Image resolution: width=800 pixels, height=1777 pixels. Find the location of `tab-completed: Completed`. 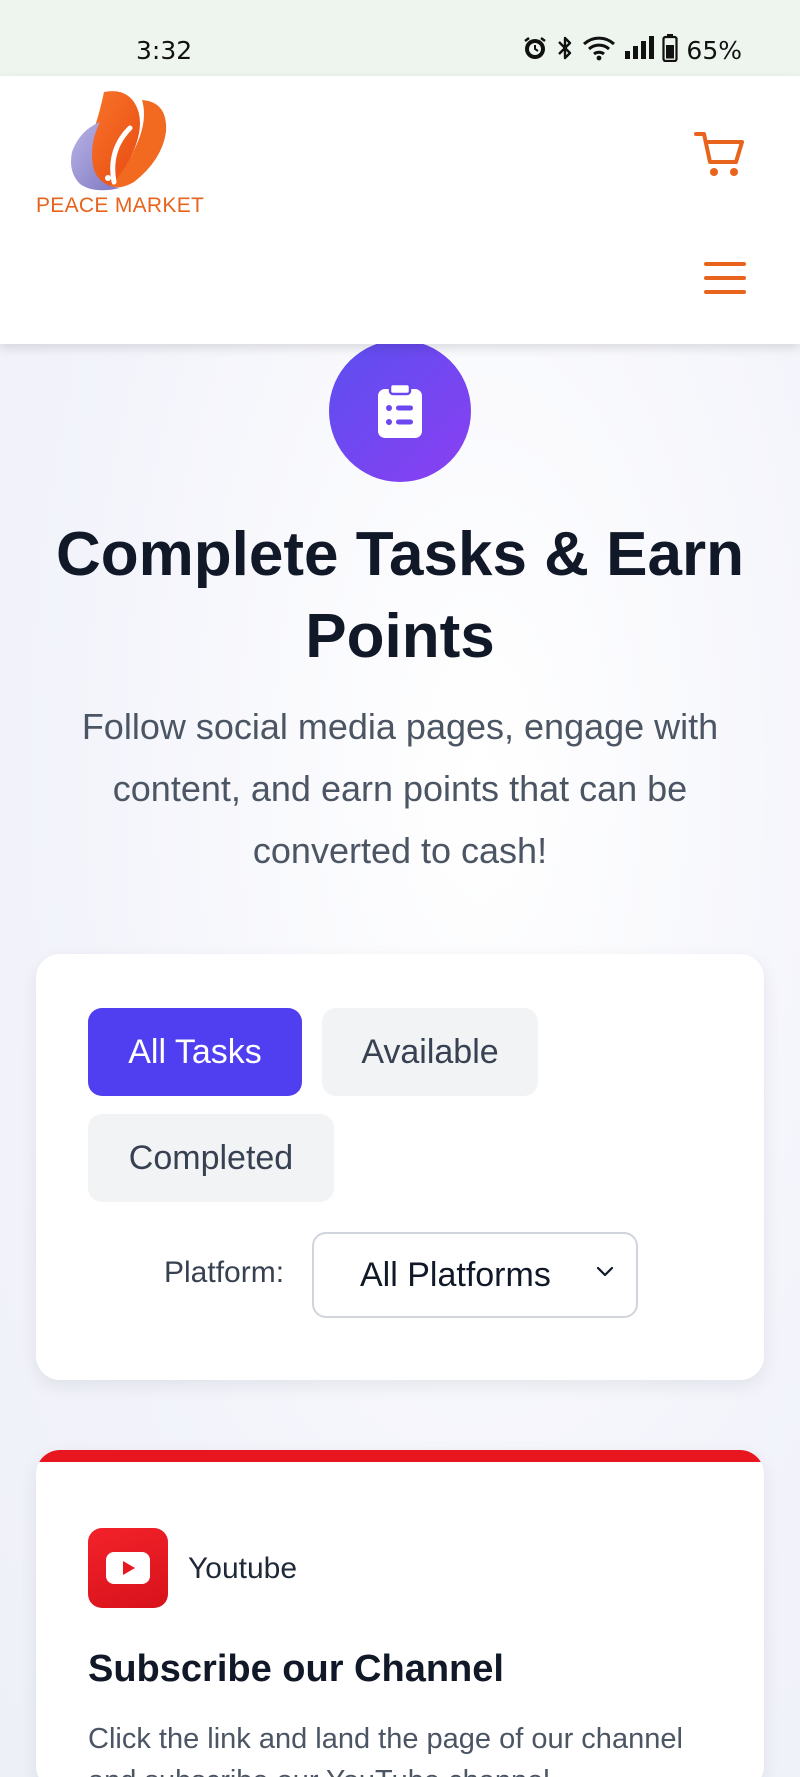

tab-completed: Completed is located at coordinates (211, 1158).